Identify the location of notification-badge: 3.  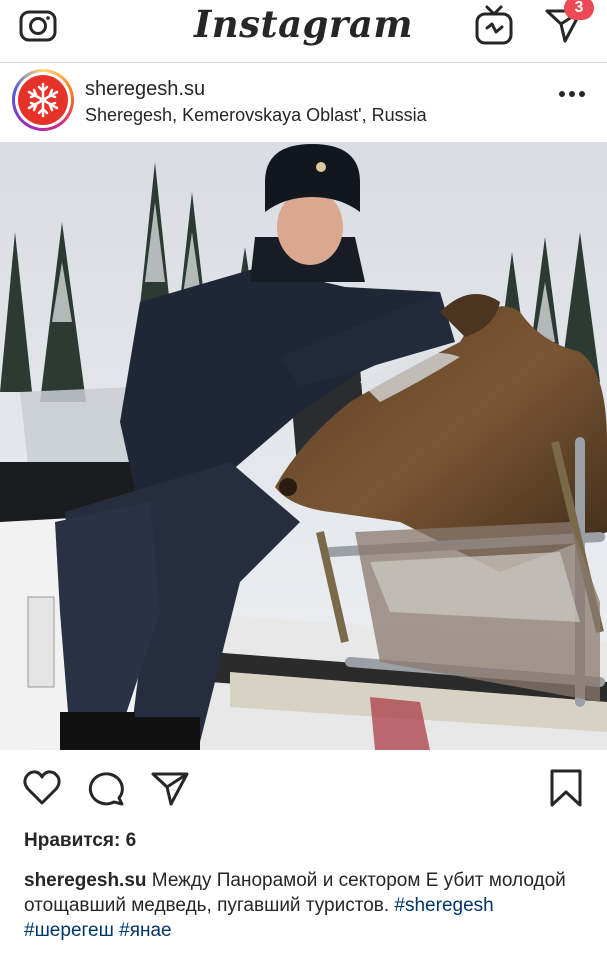
(579, 10).